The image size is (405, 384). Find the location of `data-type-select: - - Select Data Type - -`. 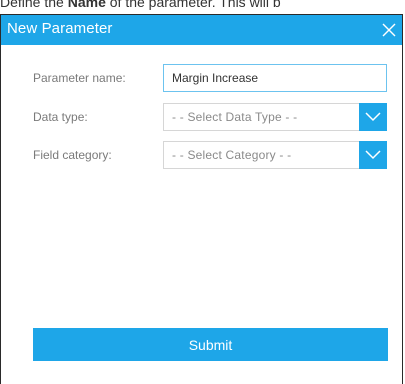

data-type-select: - - Select Data Type - - is located at coordinates (275, 117).